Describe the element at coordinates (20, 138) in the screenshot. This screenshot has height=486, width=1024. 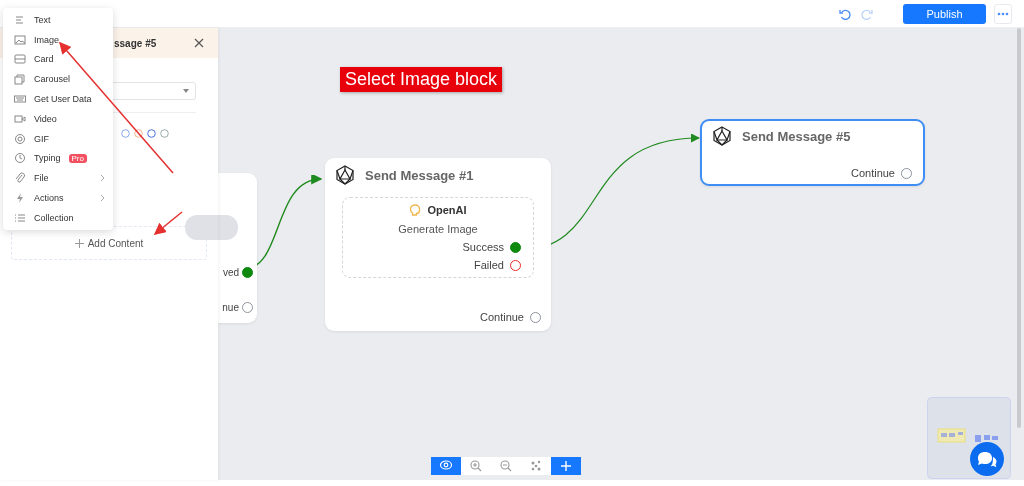
I see `gif-icon` at that location.